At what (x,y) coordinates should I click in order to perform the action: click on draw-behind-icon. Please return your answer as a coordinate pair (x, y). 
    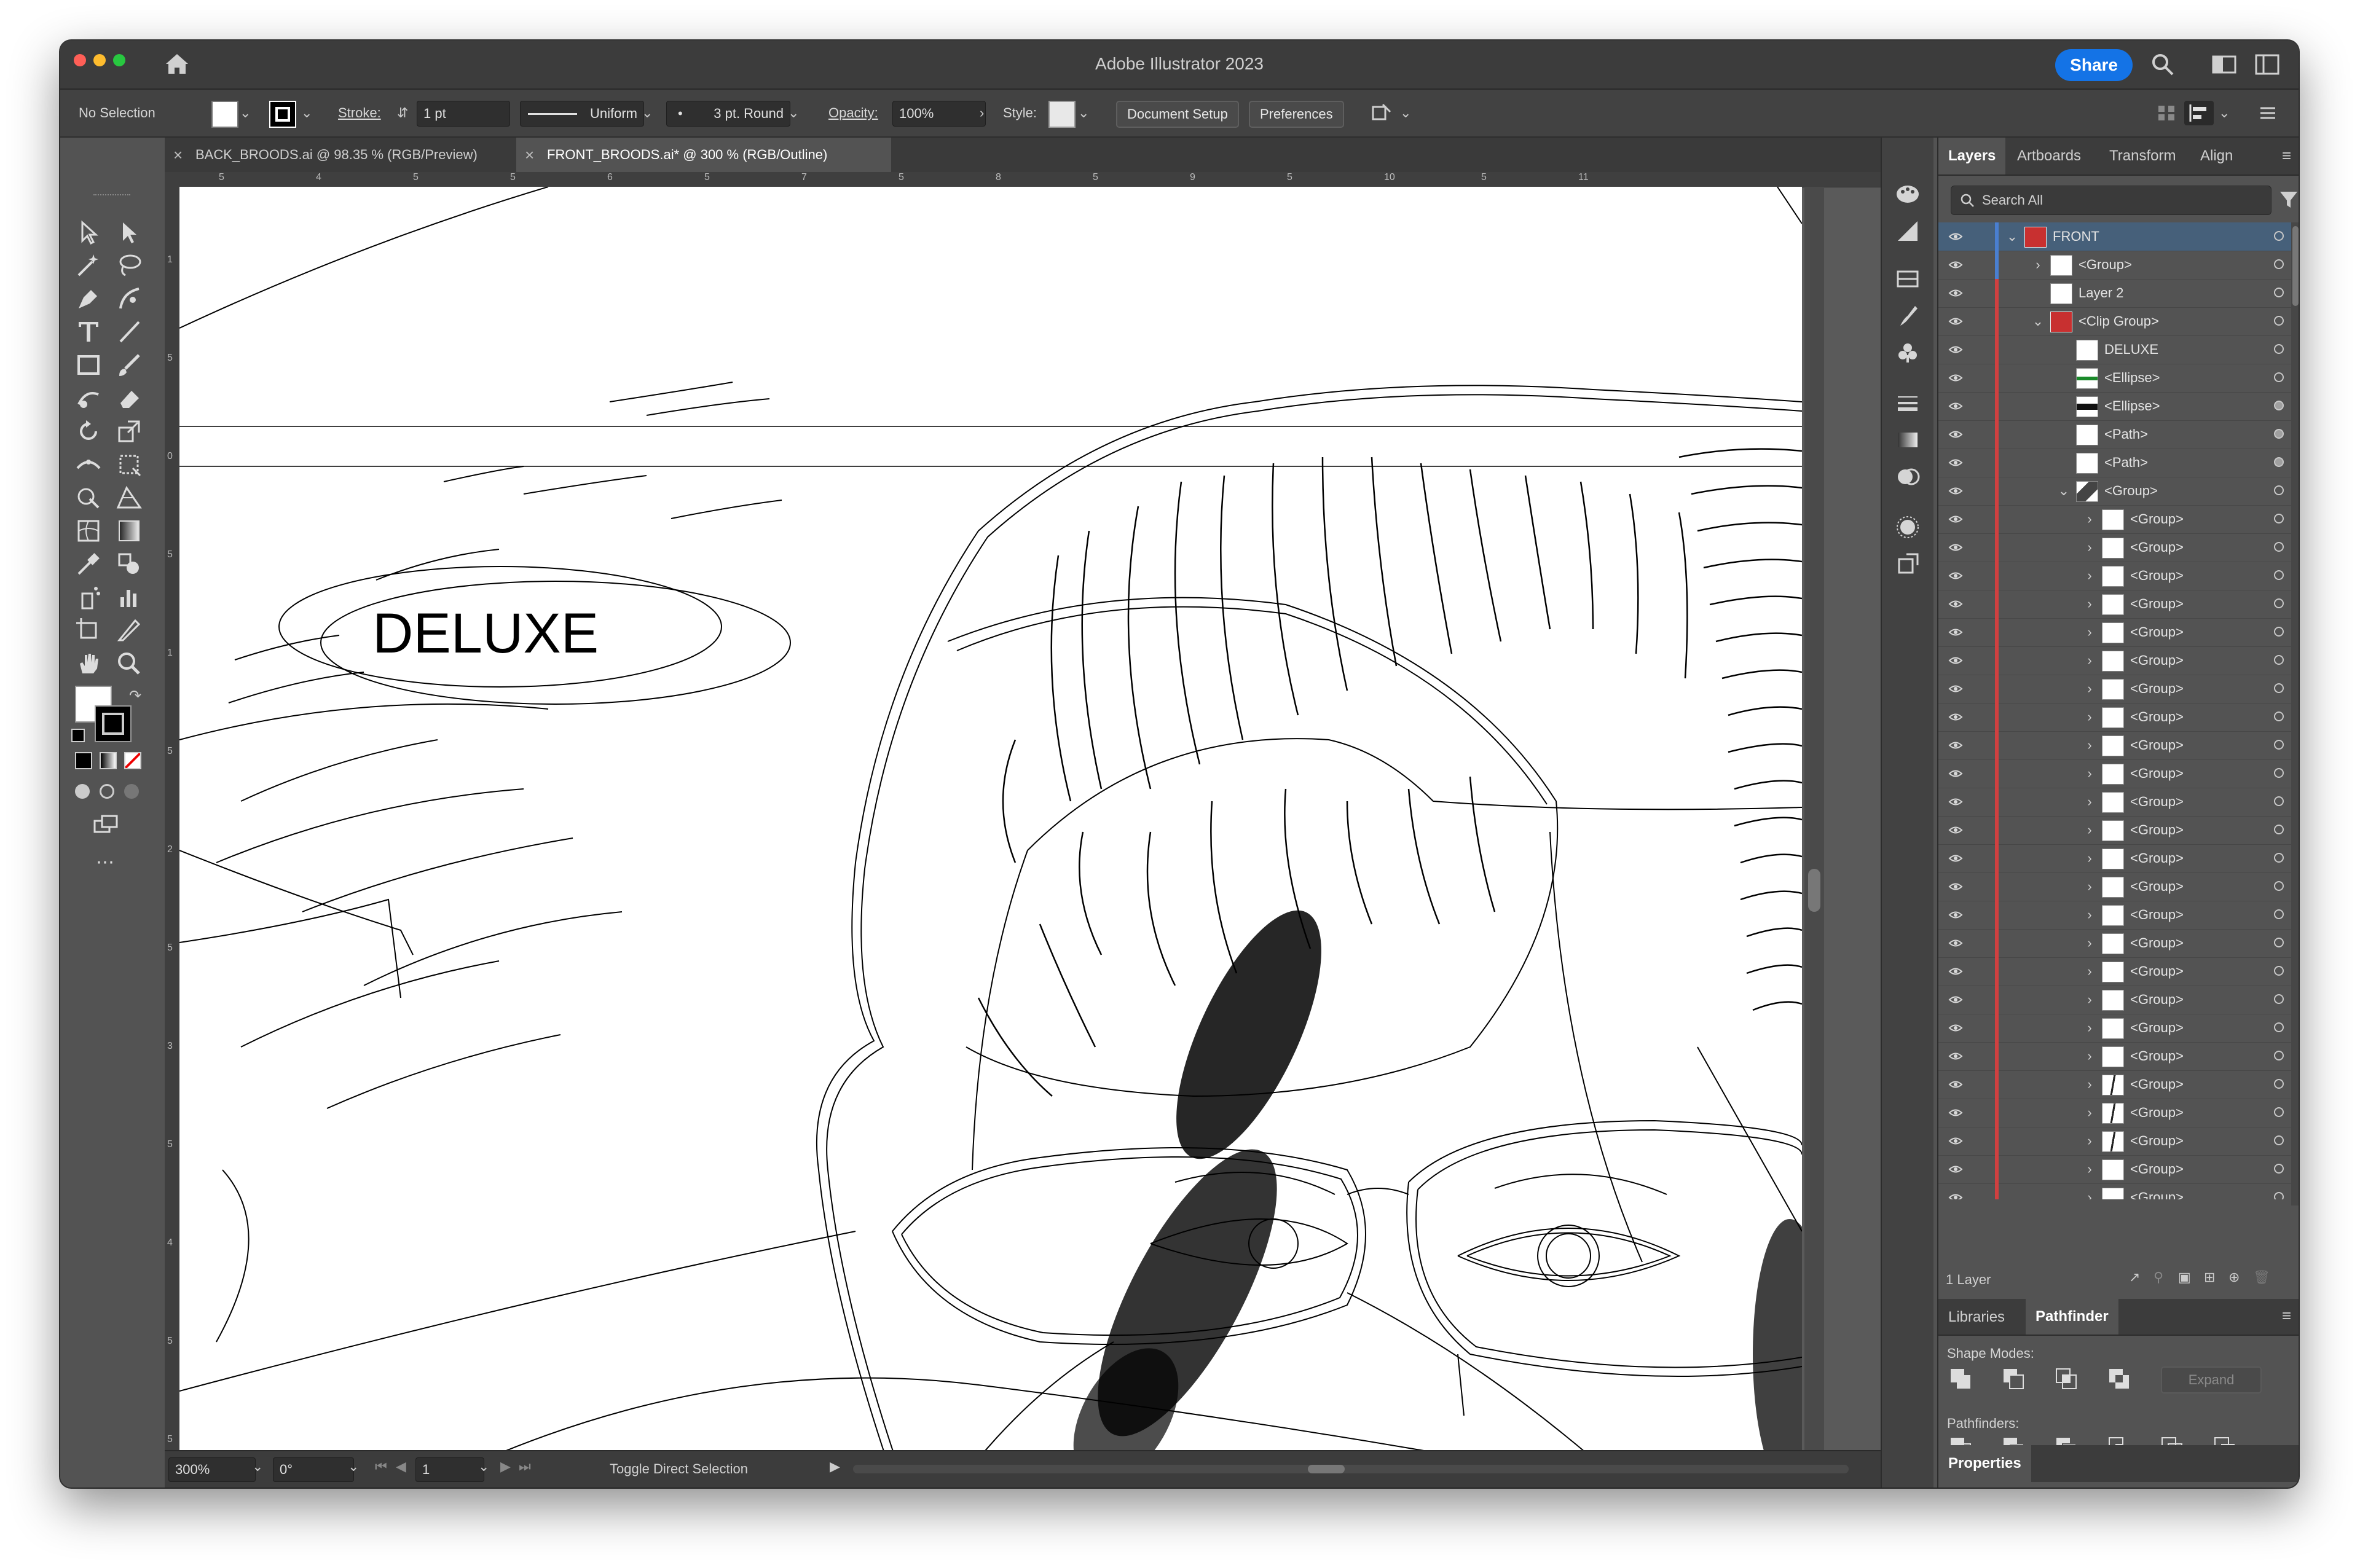
    Looking at the image, I should click on (107, 791).